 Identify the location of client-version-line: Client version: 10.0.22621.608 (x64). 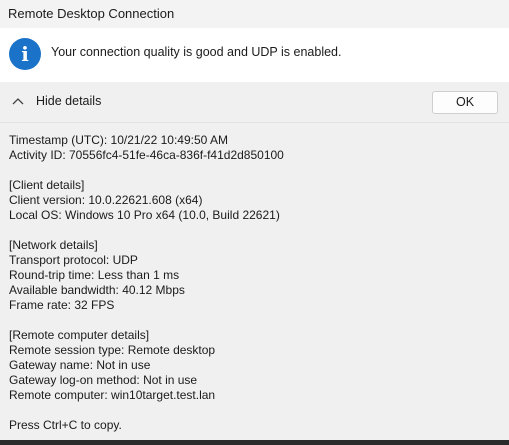
(106, 200).